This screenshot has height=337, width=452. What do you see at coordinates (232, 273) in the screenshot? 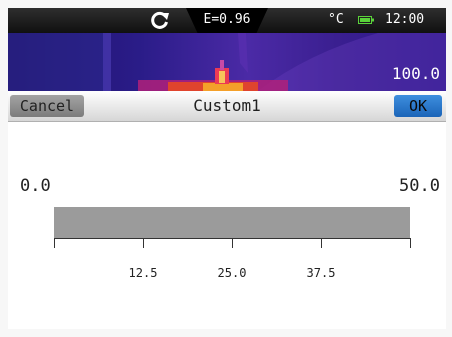
I see `tick-label: 25.0` at bounding box center [232, 273].